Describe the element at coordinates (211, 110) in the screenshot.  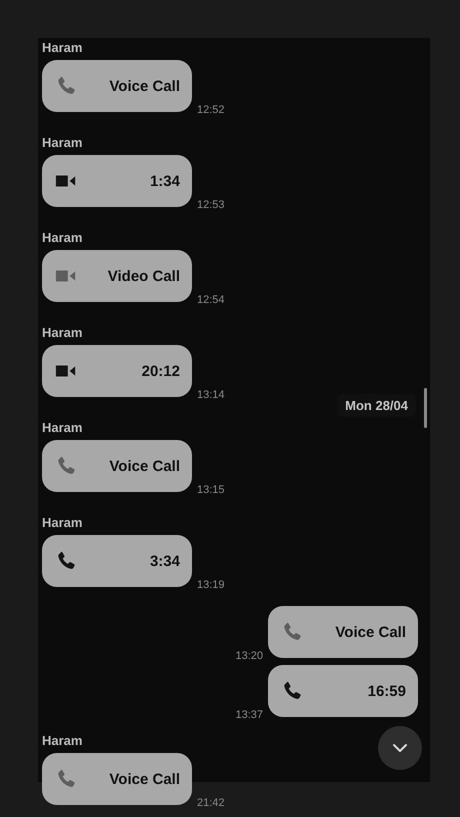
I see `message-time: 12:52` at that location.